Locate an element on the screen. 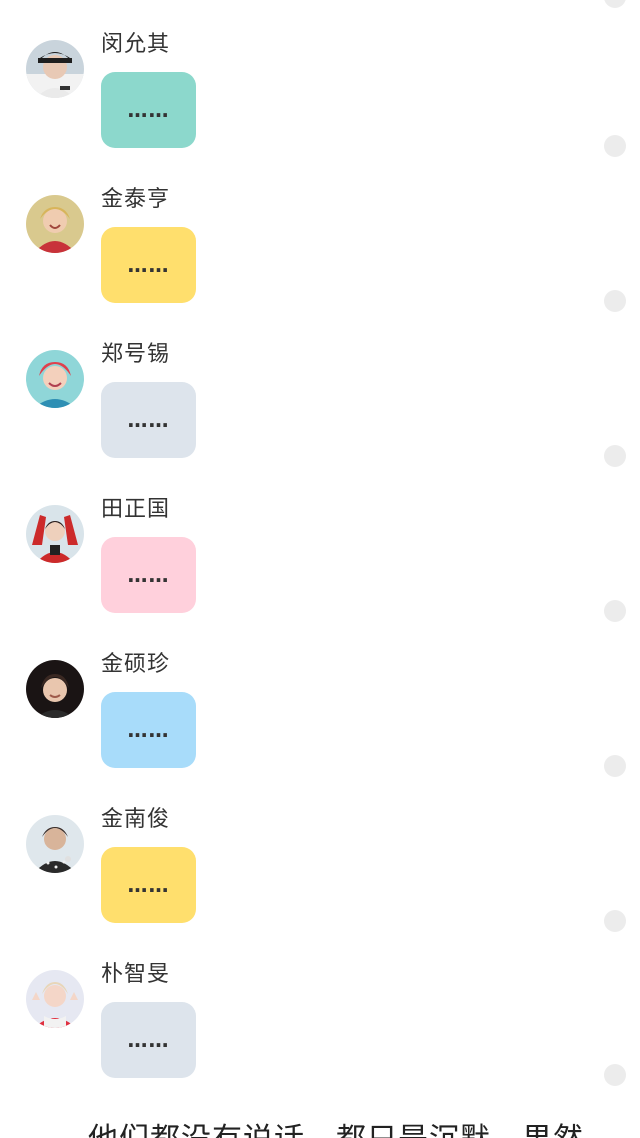 The height and width of the screenshot is (1138, 640). avatar-seokjin-image is located at coordinates (55, 689).